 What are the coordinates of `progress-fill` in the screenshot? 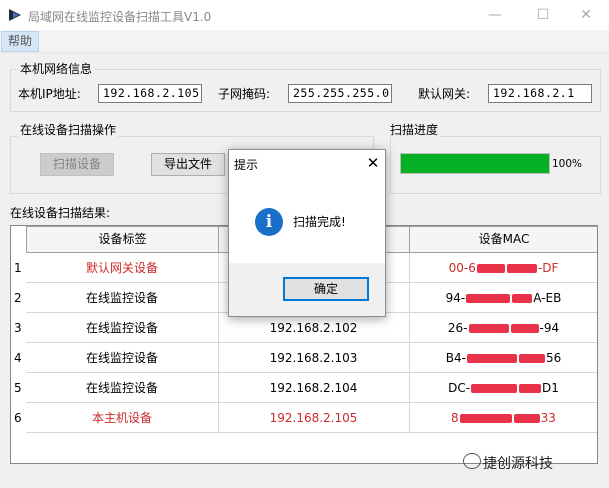 It's located at (475, 163).